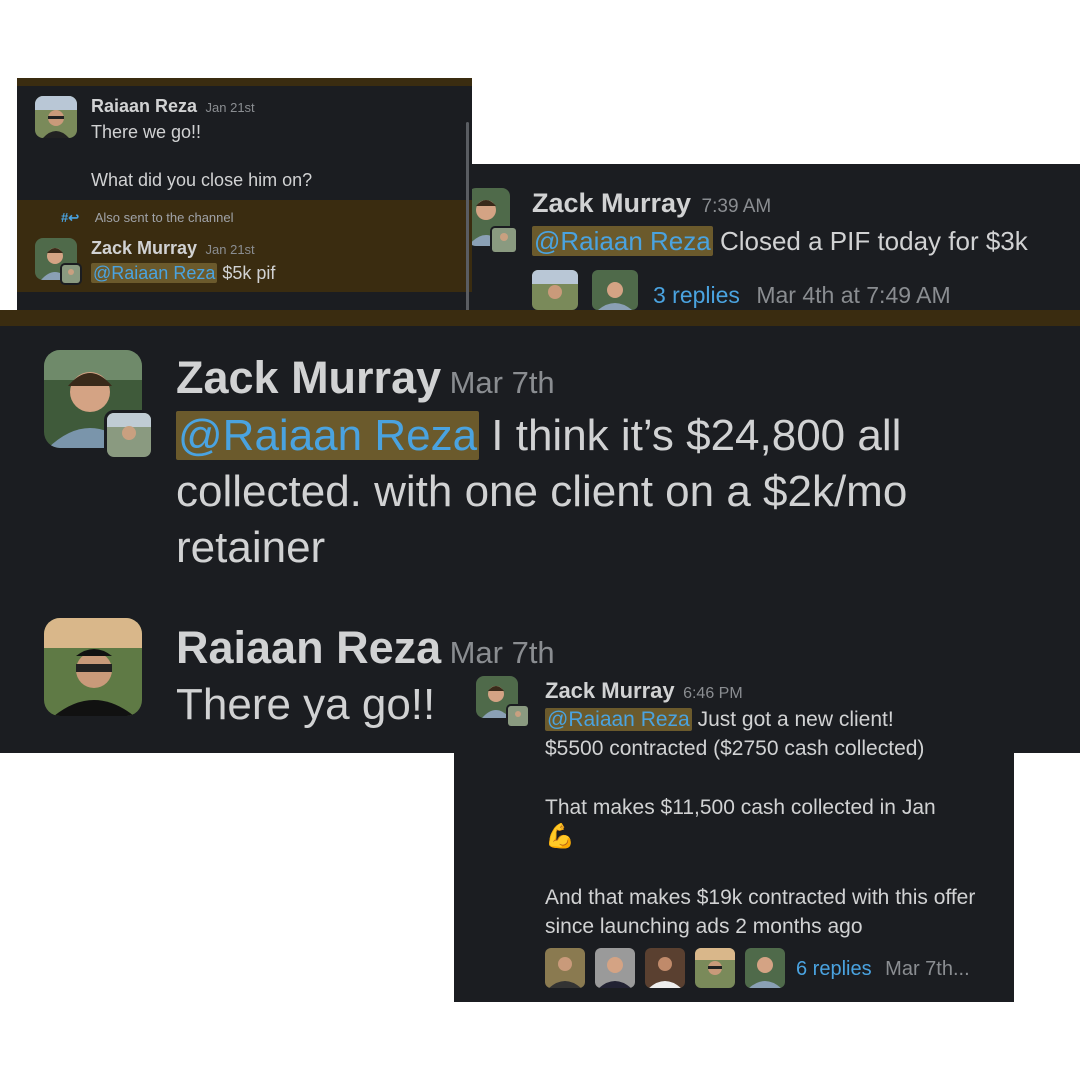  What do you see at coordinates (146, 132) in the screenshot?
I see `message-text: There we go!!` at bounding box center [146, 132].